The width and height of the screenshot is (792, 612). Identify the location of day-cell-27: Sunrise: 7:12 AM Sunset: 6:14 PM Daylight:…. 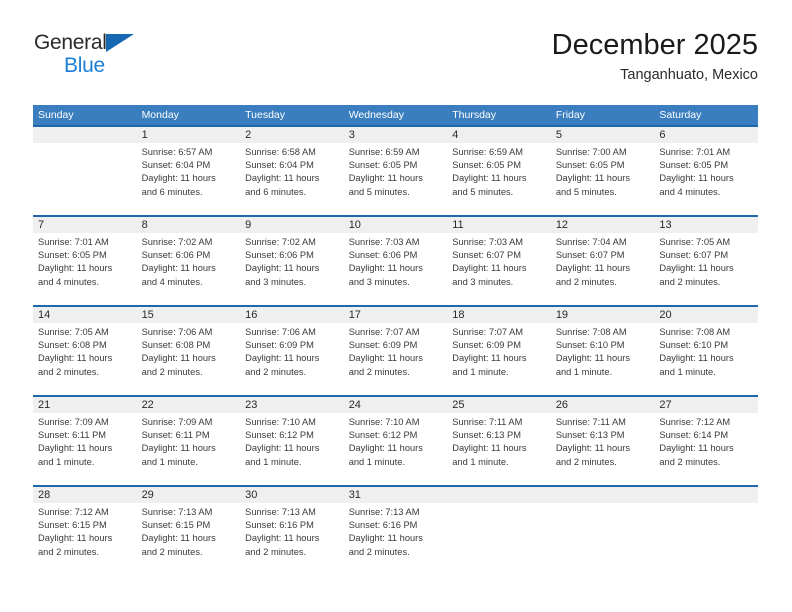
(706, 449).